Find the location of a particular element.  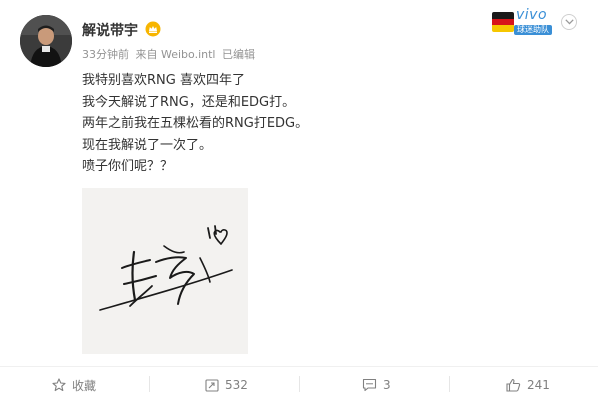

comment-icon is located at coordinates (369, 385).